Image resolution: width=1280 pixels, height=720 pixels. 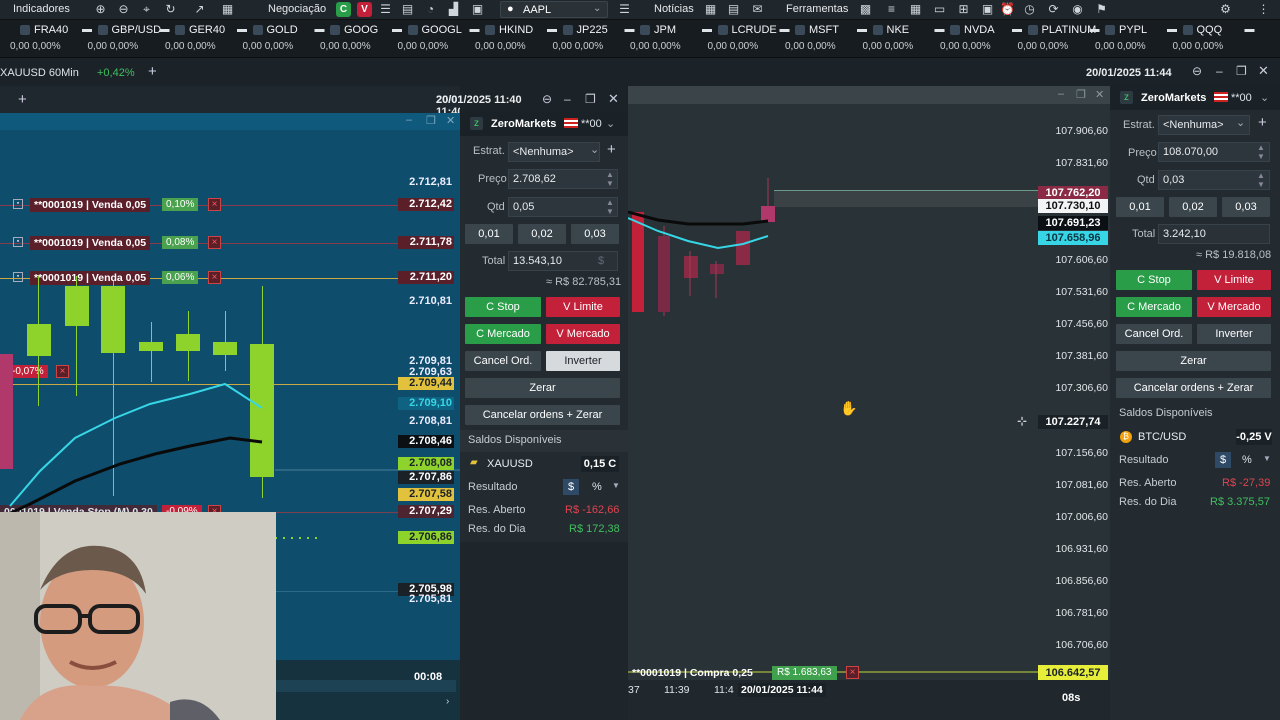 I want to click on broker-name: ZeroMarkets, so click(x=1174, y=98).